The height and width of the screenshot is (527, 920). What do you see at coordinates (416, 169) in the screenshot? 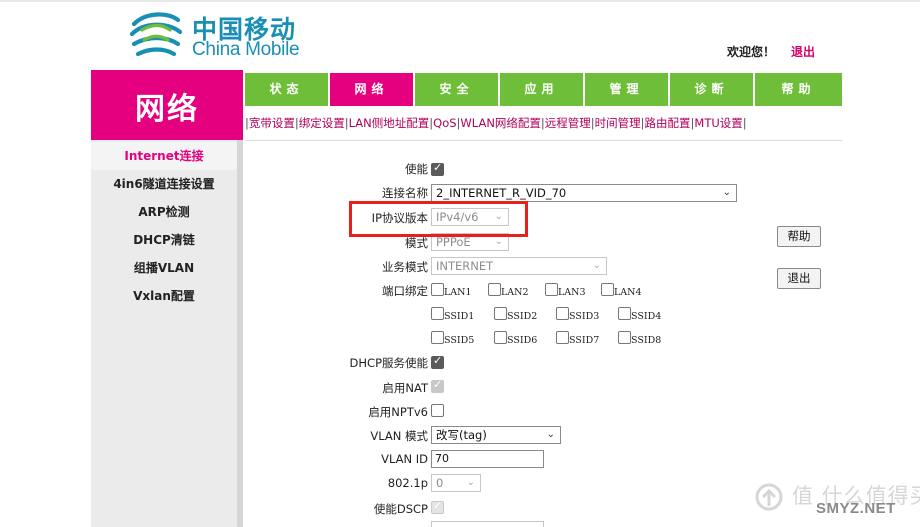
I see `enable-label: 使能` at bounding box center [416, 169].